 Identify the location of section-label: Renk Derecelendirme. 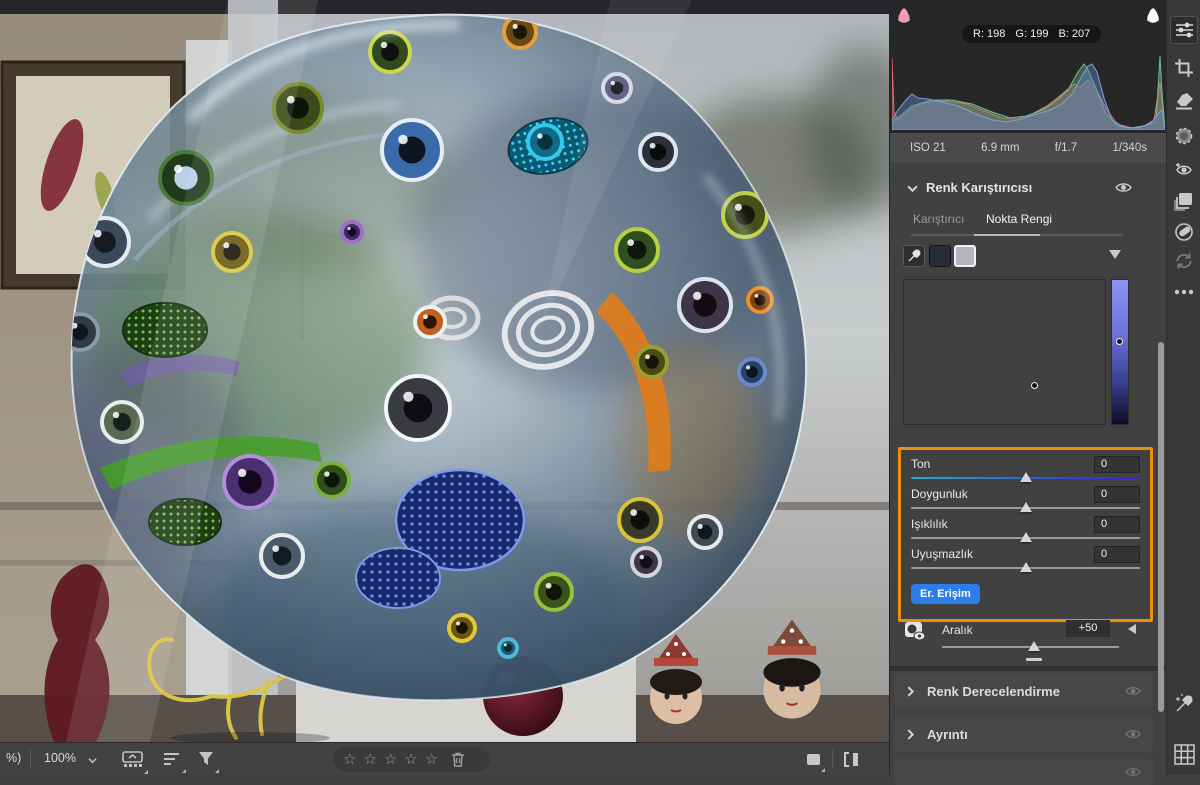
(993, 691).